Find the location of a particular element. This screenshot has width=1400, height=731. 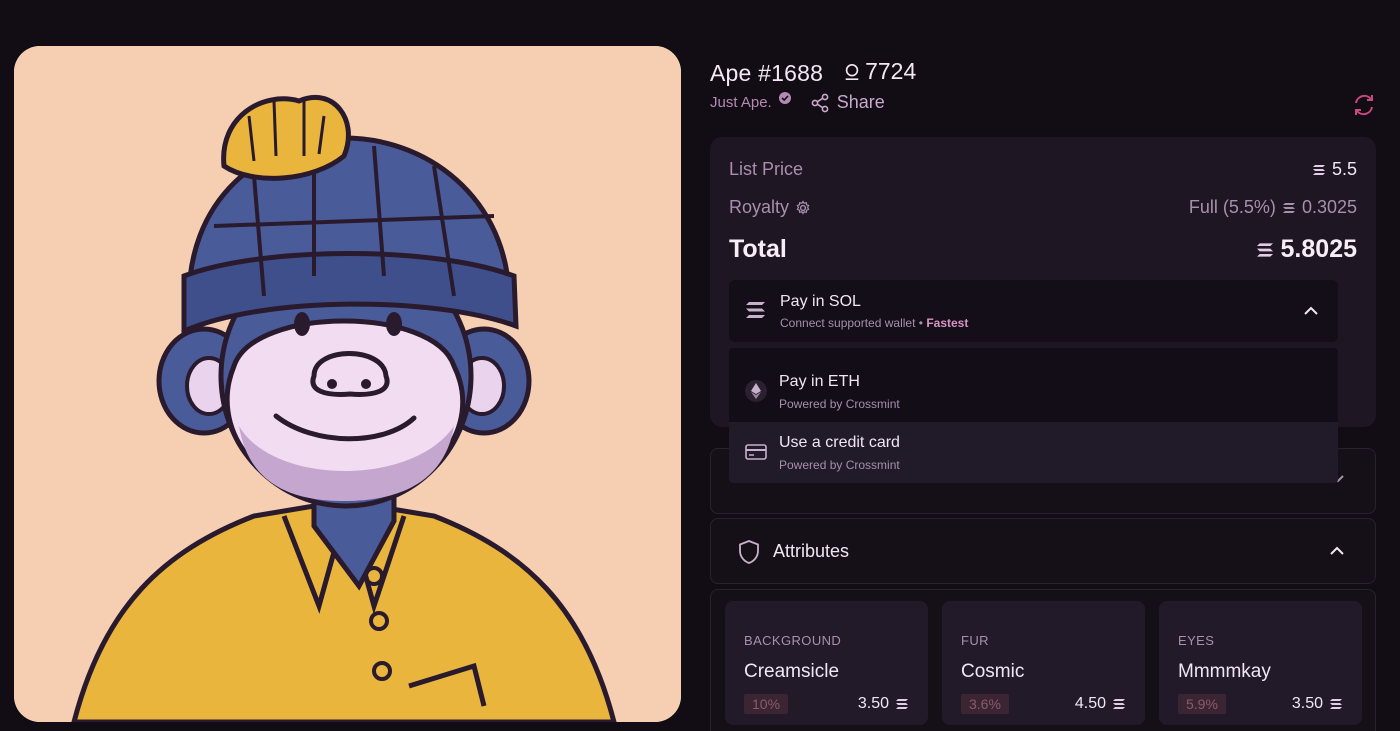

royalty-label: Royalty is located at coordinates (759, 207).